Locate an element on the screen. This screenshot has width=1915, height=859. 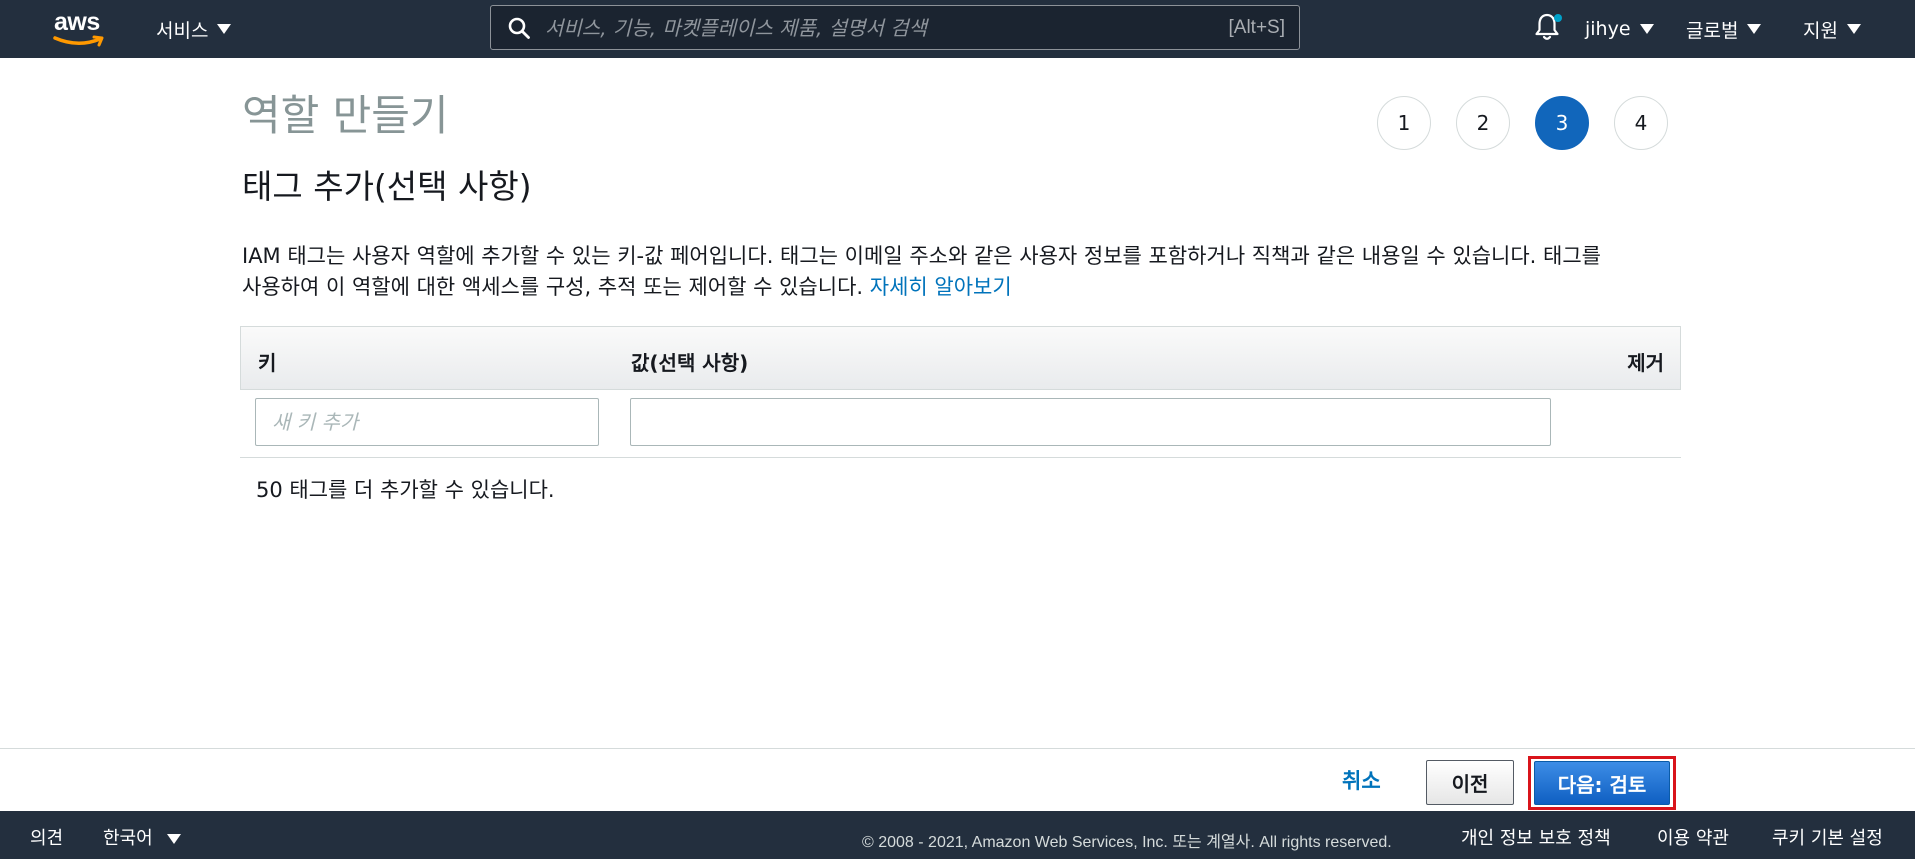
region-menu: 글로벌 is located at coordinates (1724, 29).